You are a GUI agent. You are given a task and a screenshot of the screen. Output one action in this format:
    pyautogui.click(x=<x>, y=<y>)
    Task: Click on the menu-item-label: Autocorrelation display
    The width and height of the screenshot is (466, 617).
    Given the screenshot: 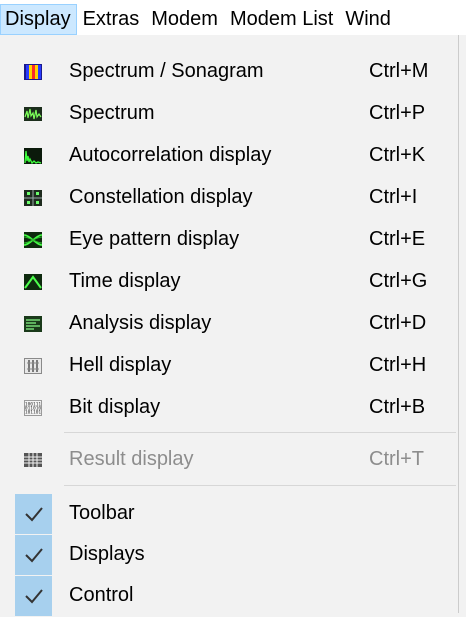 What is the action you would take?
    pyautogui.click(x=170, y=155)
    